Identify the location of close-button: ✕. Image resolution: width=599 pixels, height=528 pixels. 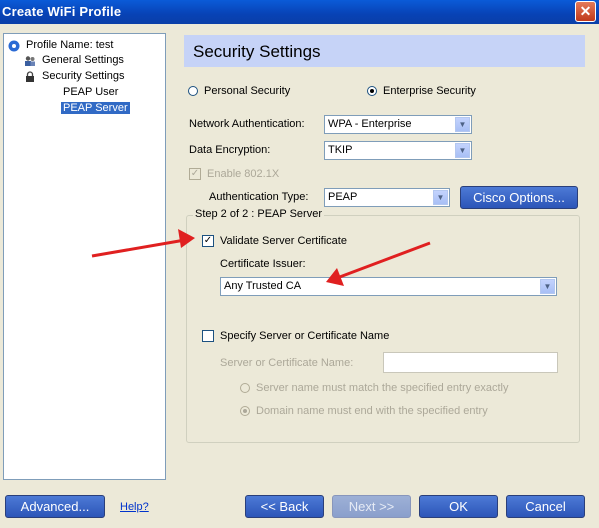
(585, 11).